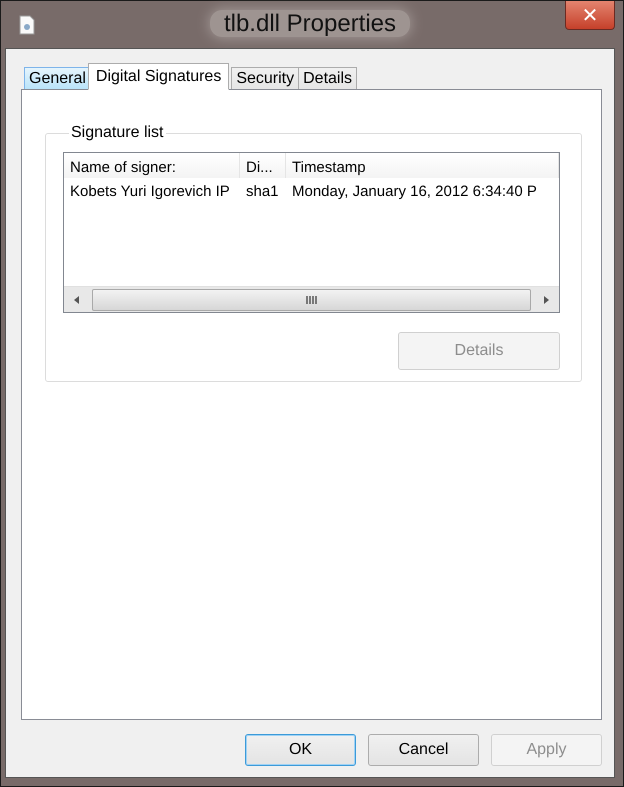  What do you see at coordinates (414, 191) in the screenshot?
I see `table-cell-text: Monday, January 16, 2012 6:34:40 P` at bounding box center [414, 191].